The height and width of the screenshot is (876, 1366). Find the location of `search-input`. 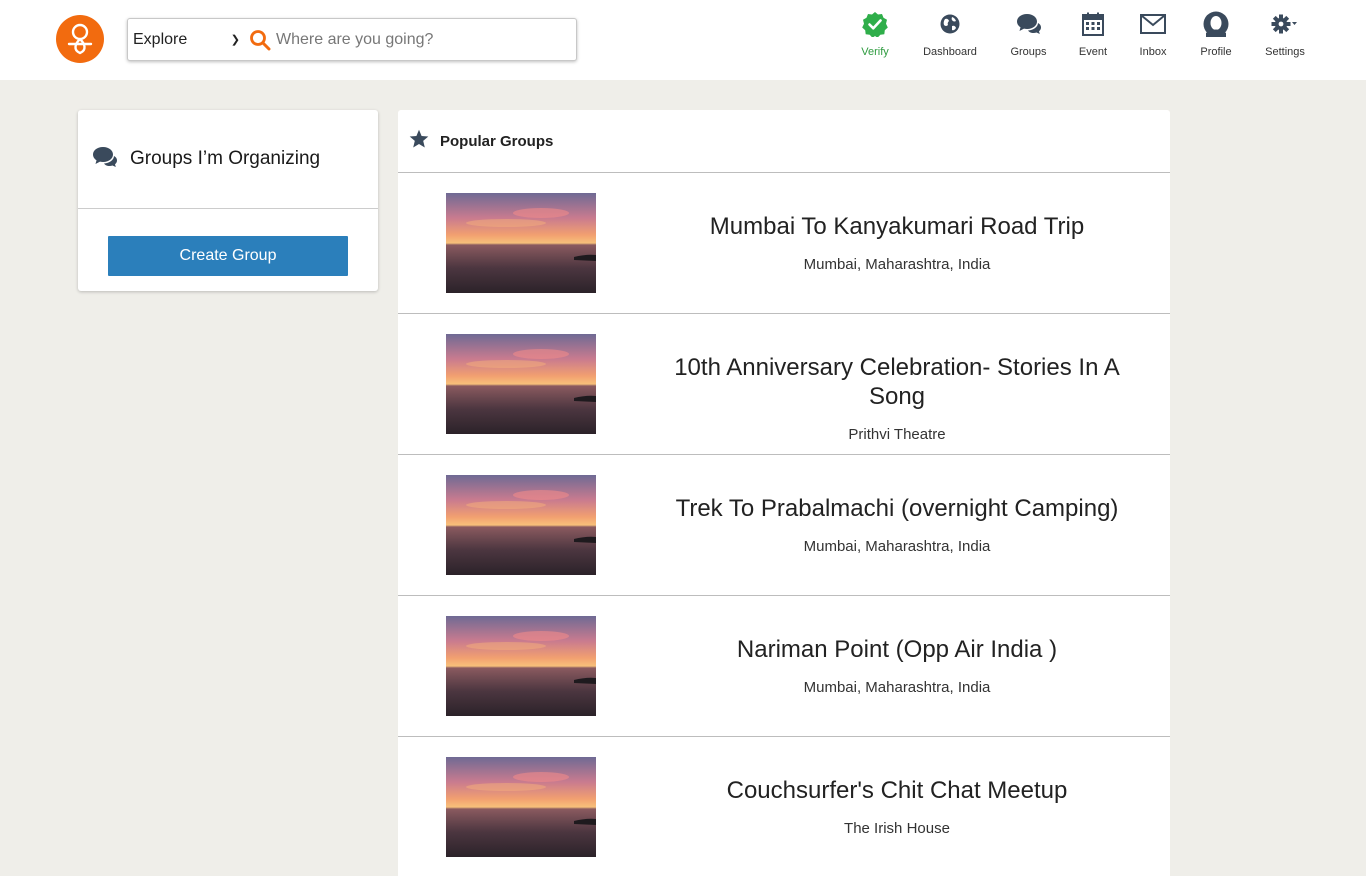

search-input is located at coordinates (424, 39).